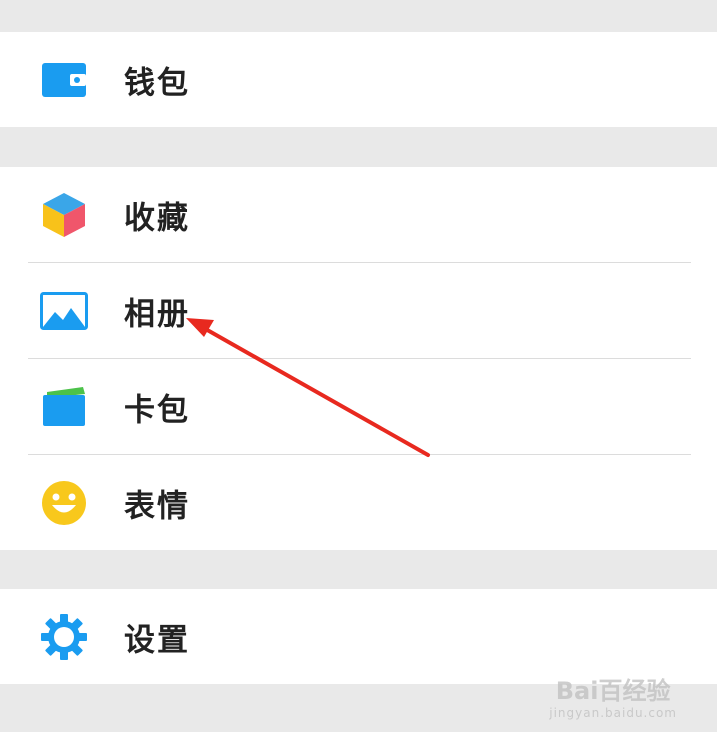 Image resolution: width=717 pixels, height=732 pixels. What do you see at coordinates (157, 218) in the screenshot?
I see `menu-label-favorites: 收藏` at bounding box center [157, 218].